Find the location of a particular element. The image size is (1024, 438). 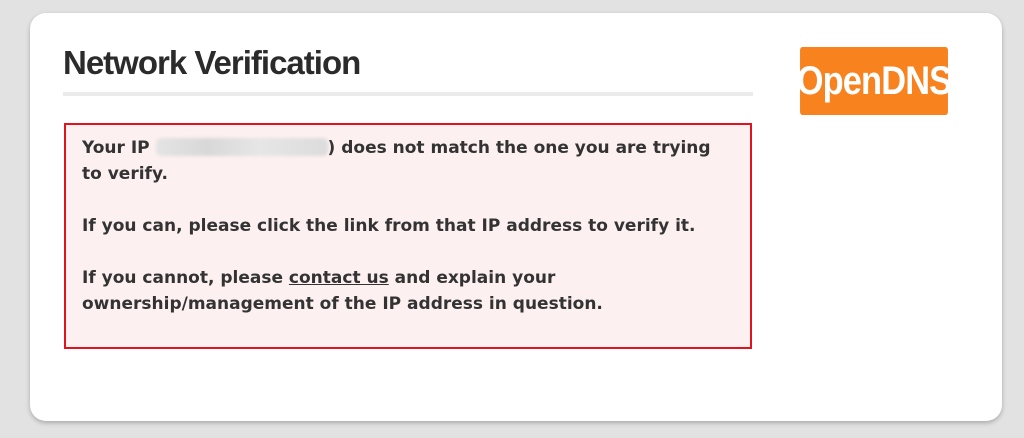

title-divider is located at coordinates (408, 94).